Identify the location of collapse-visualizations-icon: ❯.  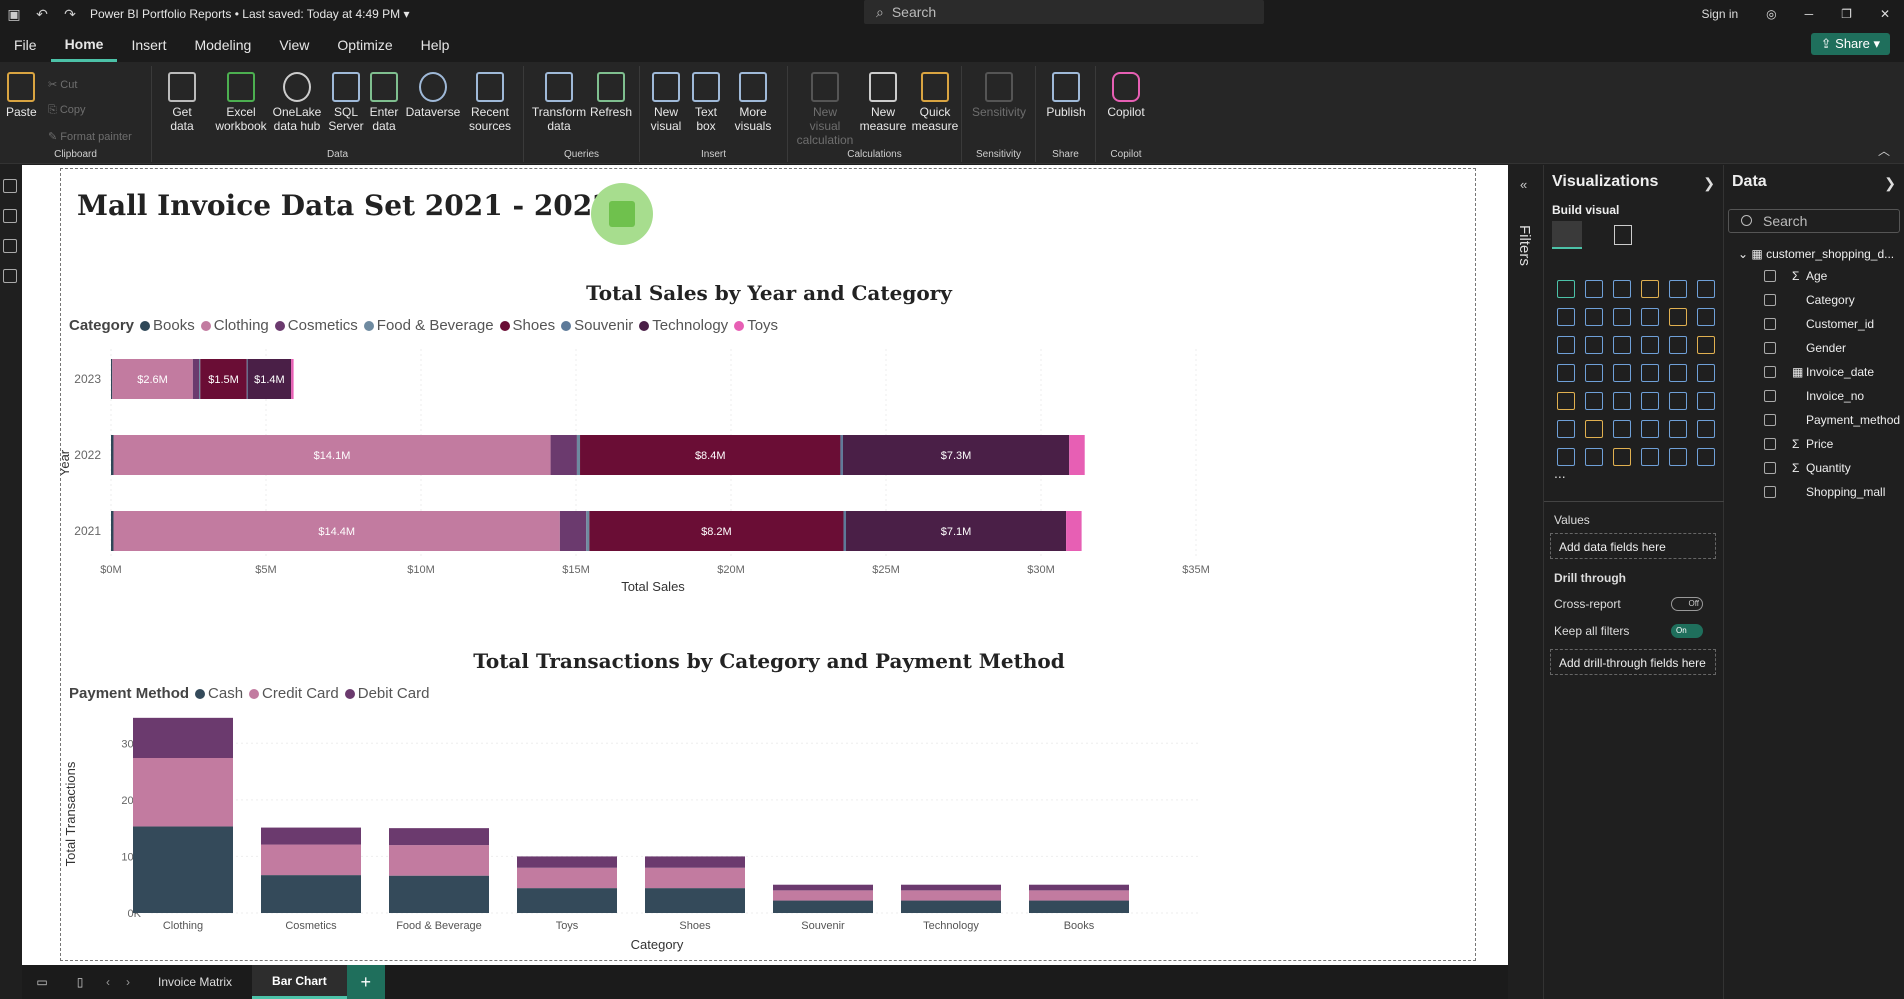
(1709, 183).